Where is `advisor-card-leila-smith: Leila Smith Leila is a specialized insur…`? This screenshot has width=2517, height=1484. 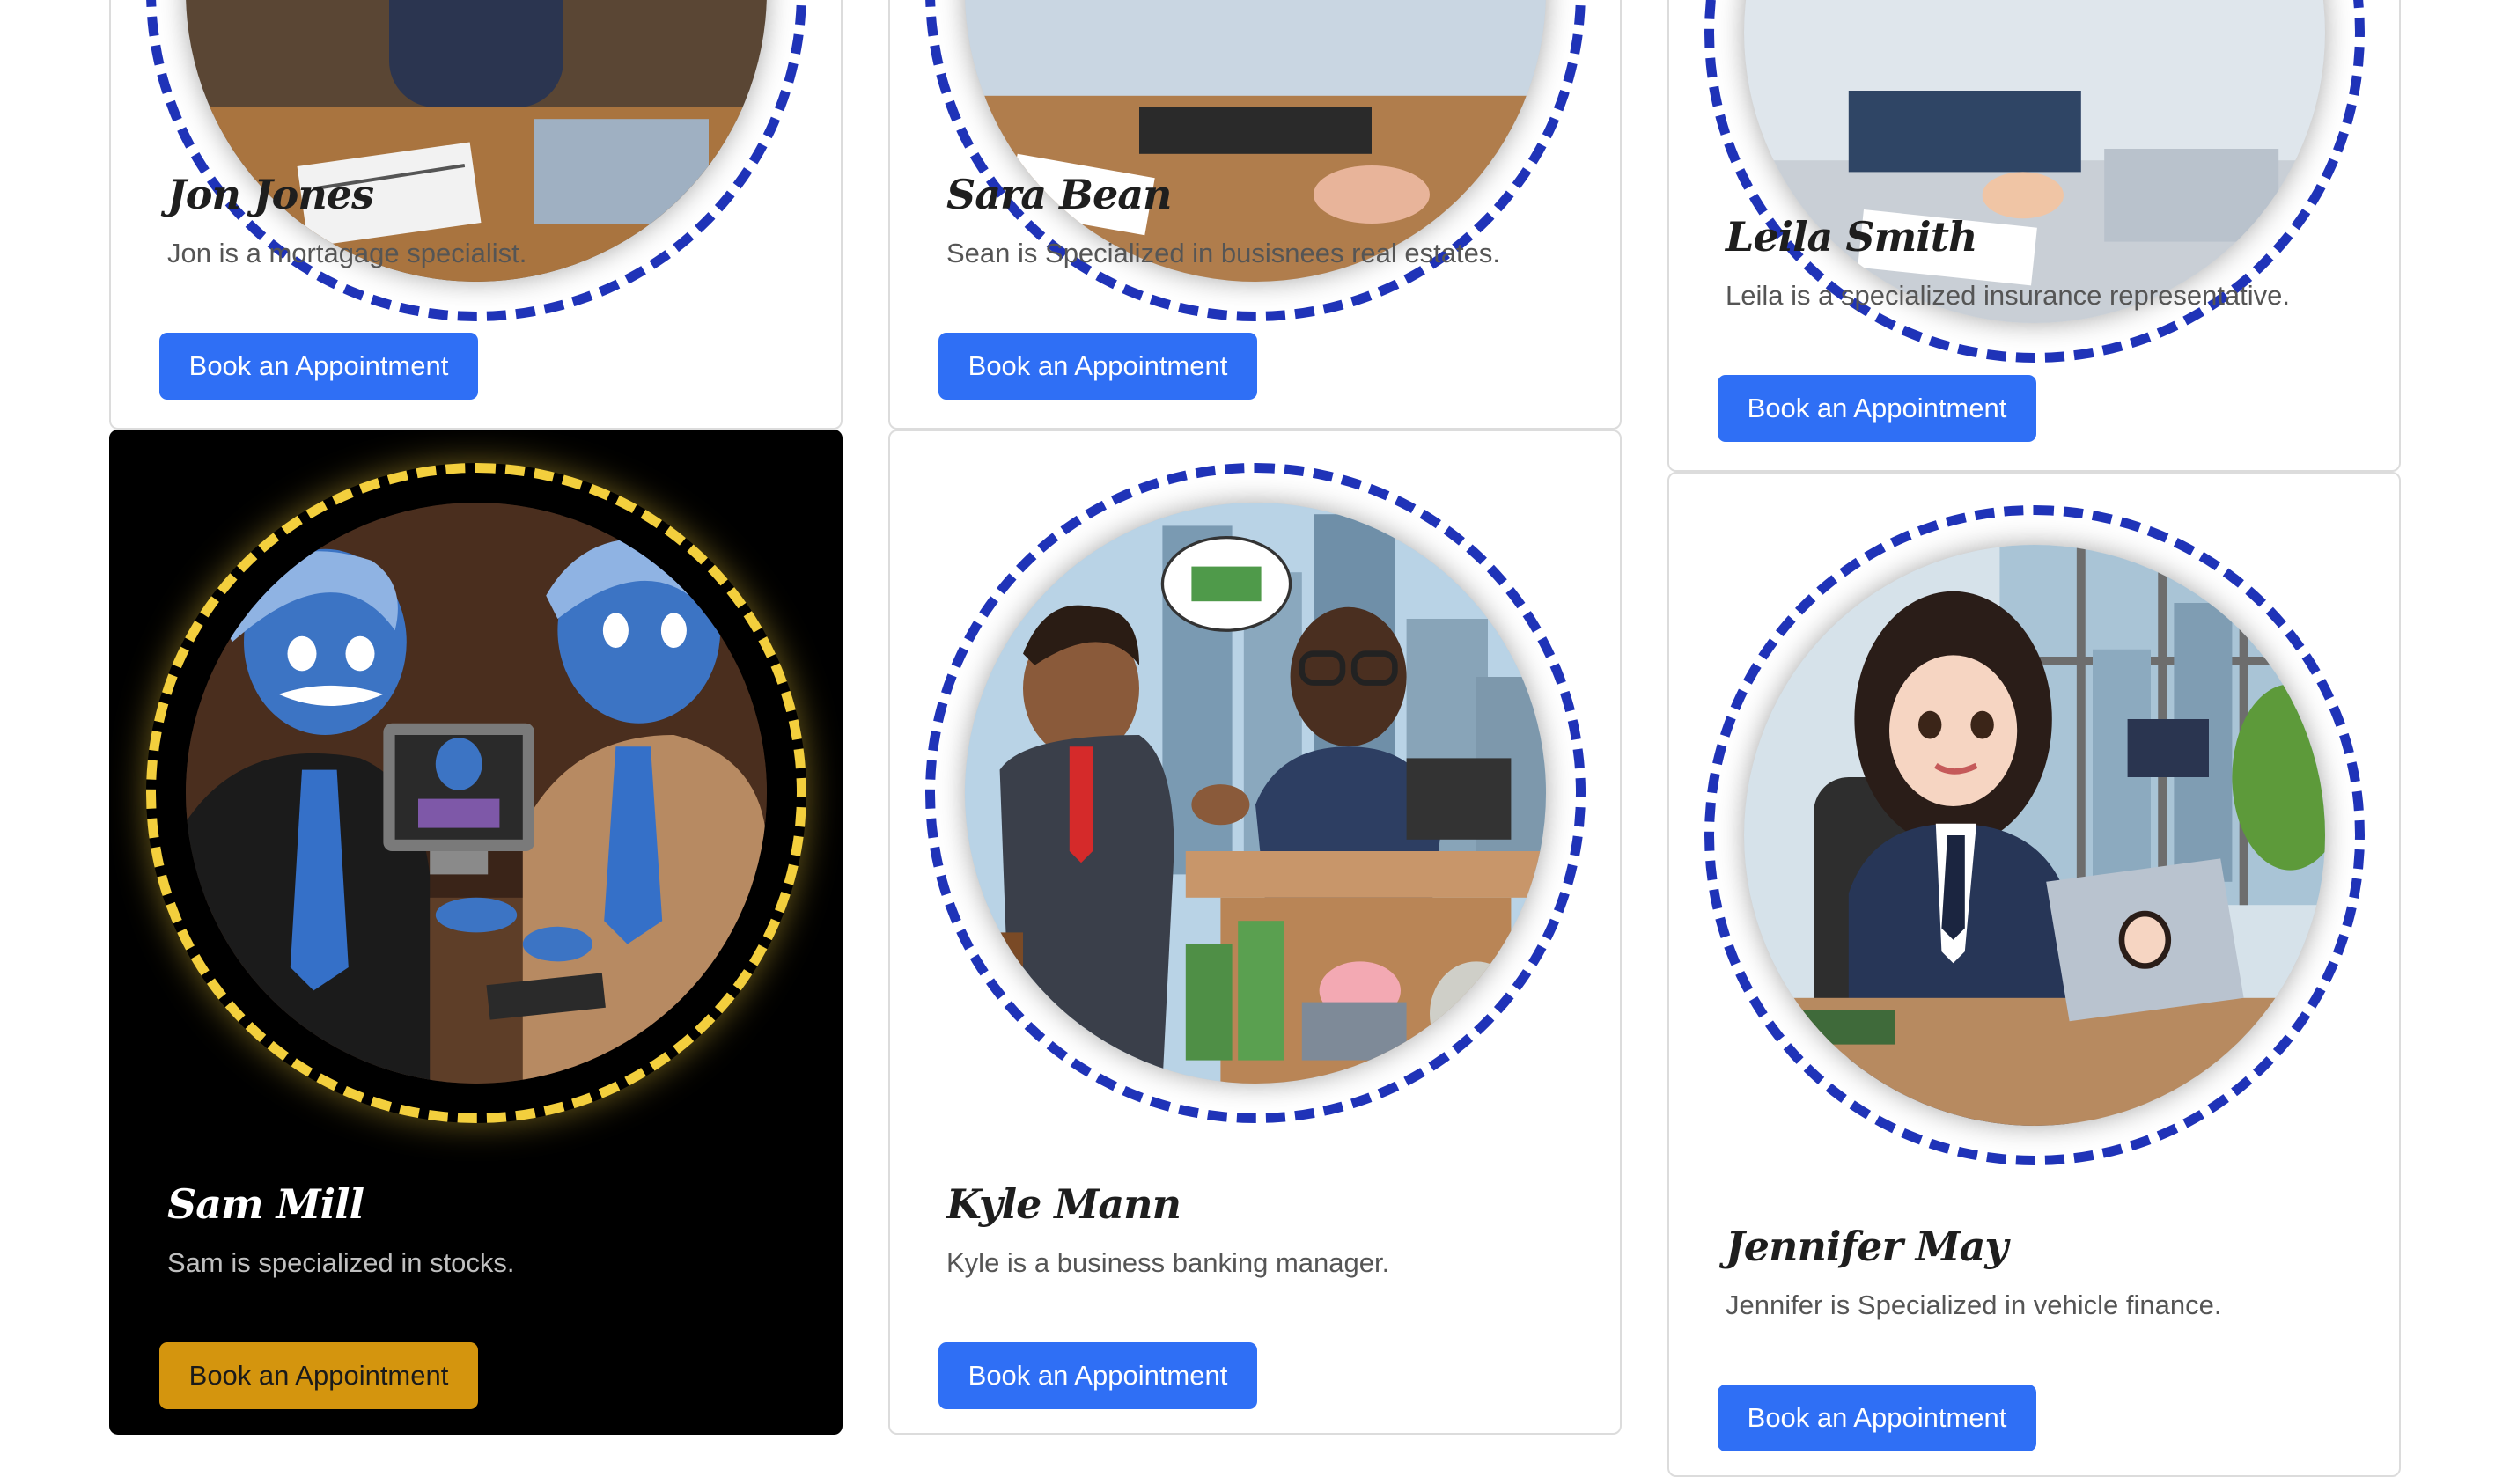 advisor-card-leila-smith: Leila Smith Leila is a specialized insur… is located at coordinates (2034, 236).